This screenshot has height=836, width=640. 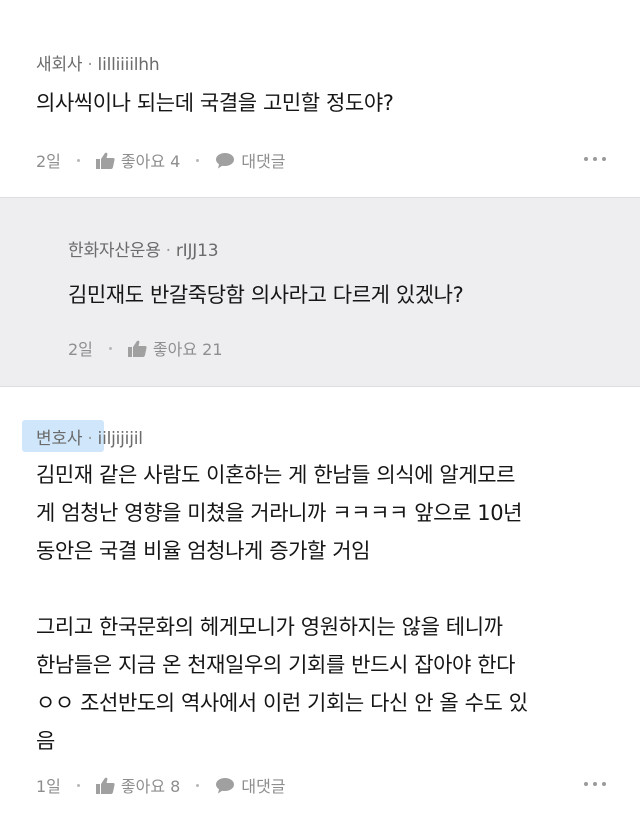 I want to click on author-company: 새회사, so click(x=59, y=65).